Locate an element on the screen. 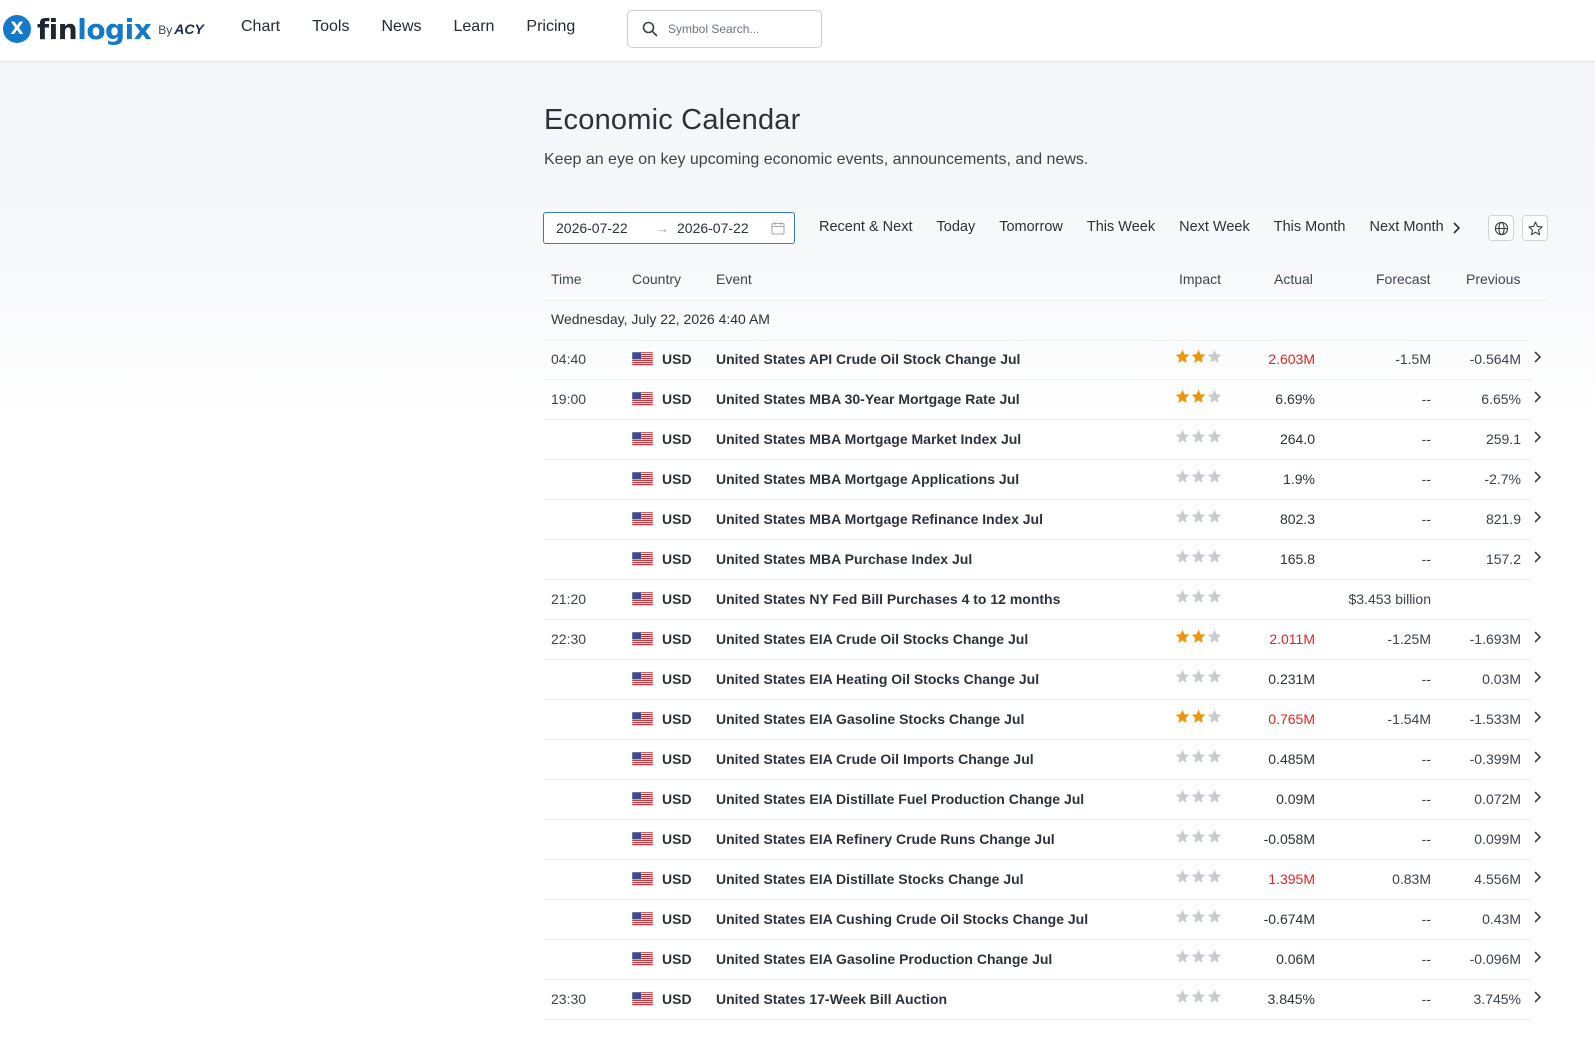 This screenshot has width=1595, height=1051. nav-tools: Tools is located at coordinates (330, 27).